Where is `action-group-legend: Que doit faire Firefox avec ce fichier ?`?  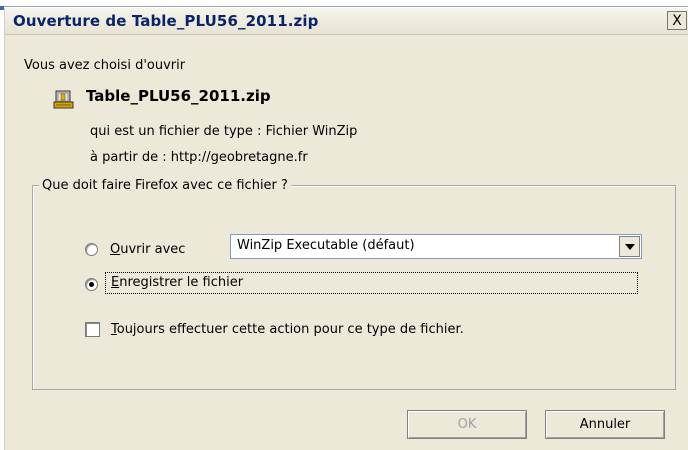 action-group-legend: Que doit faire Firefox avec ce fichier ? is located at coordinates (165, 185).